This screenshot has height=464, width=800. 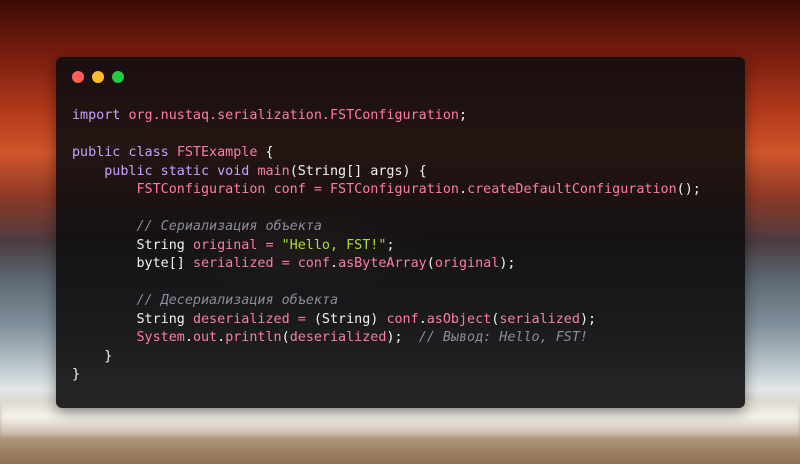 What do you see at coordinates (503, 337) in the screenshot?
I see `comment: // Вывод: Hello, FST!` at bounding box center [503, 337].